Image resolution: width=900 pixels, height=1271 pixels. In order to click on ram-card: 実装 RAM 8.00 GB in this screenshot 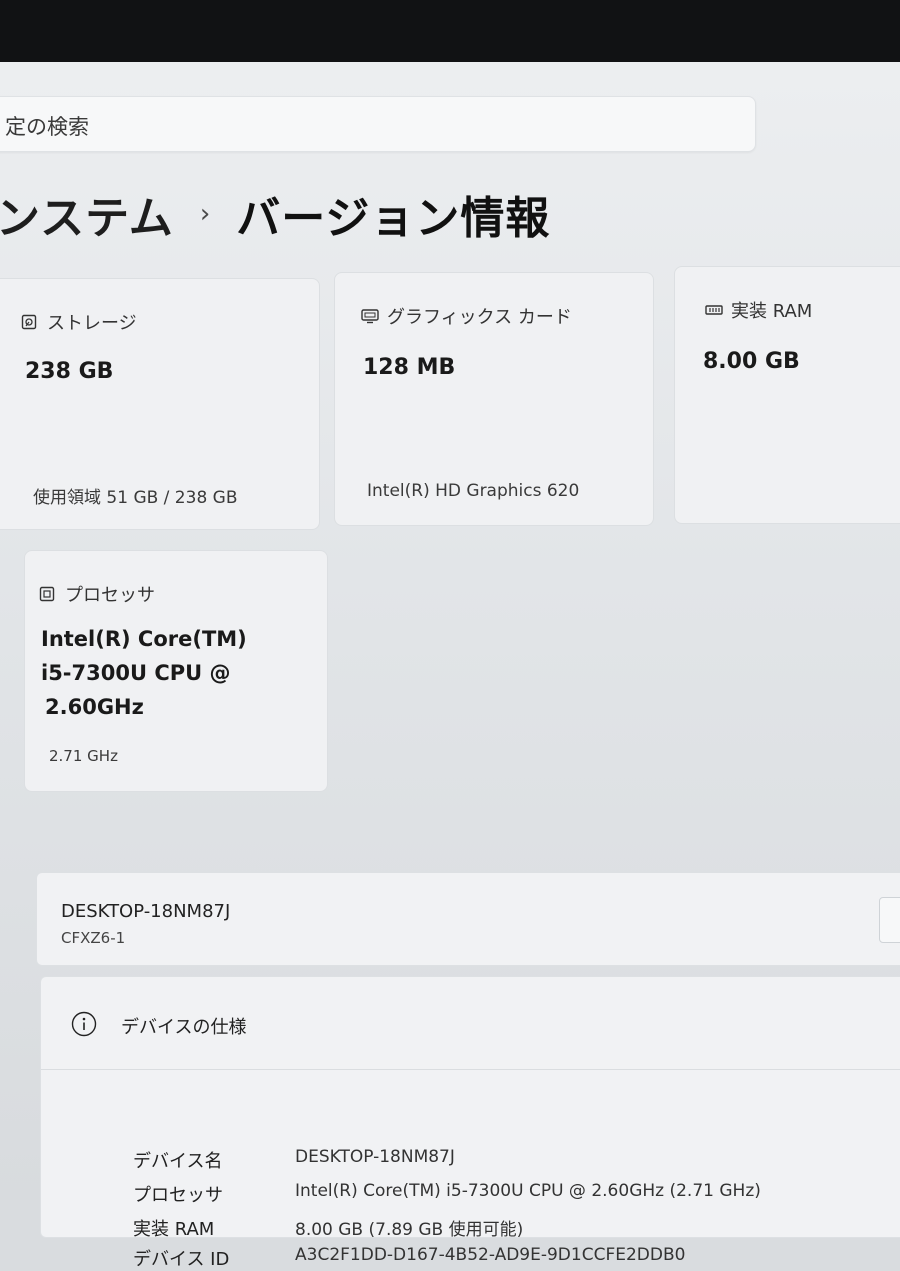, I will do `click(787, 395)`.